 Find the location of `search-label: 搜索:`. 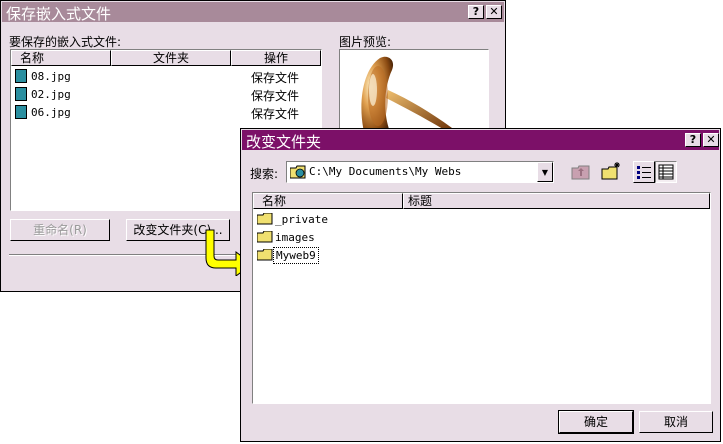

search-label: 搜索: is located at coordinates (264, 174).